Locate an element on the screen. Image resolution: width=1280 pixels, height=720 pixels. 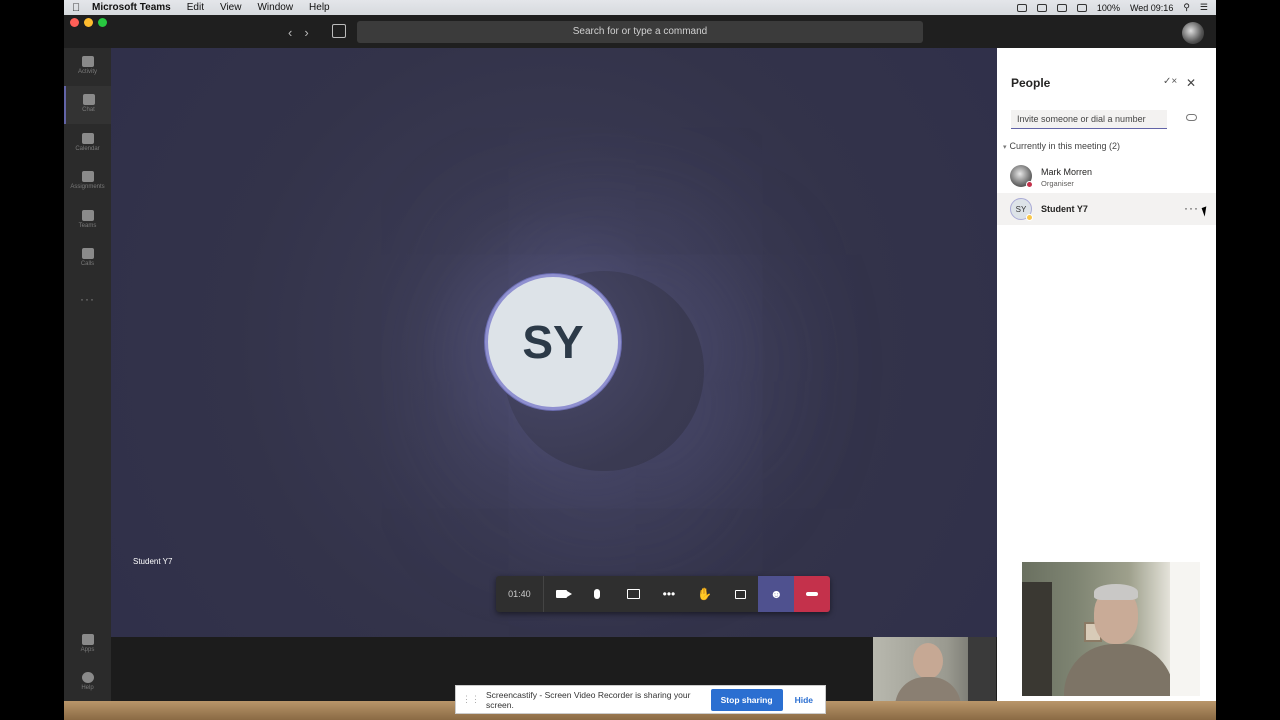
participant-row: SY Student Y7 ··· is located at coordinates (1106, 209).